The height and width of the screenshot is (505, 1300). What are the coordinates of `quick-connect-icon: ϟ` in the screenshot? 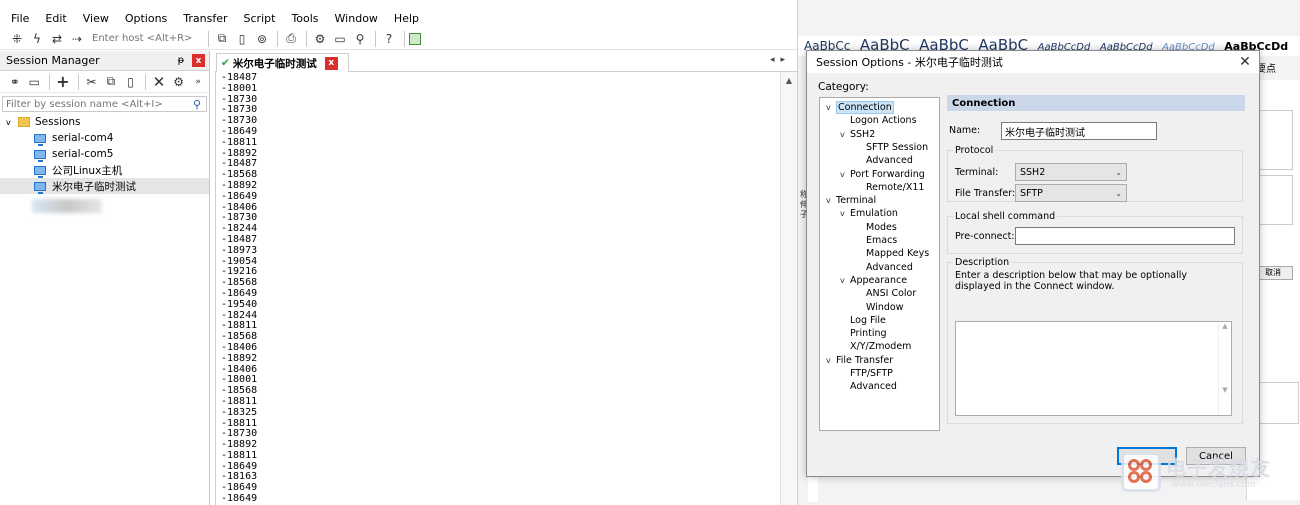 It's located at (37, 39).